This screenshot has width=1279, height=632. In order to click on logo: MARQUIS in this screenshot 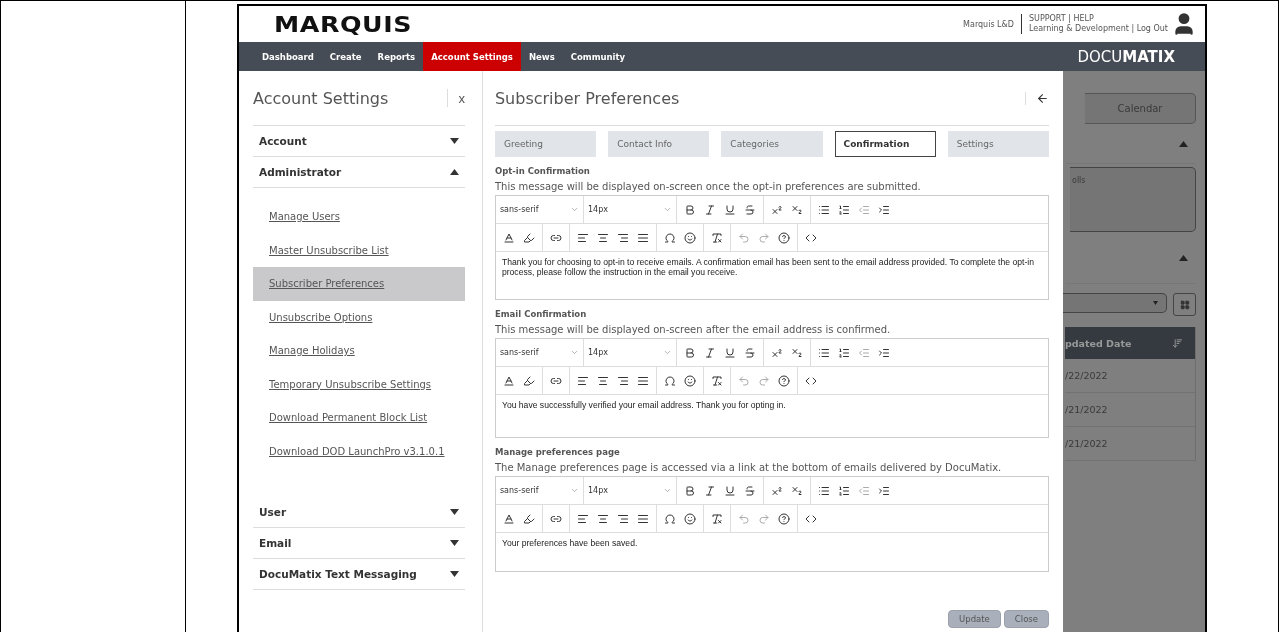, I will do `click(343, 24)`.